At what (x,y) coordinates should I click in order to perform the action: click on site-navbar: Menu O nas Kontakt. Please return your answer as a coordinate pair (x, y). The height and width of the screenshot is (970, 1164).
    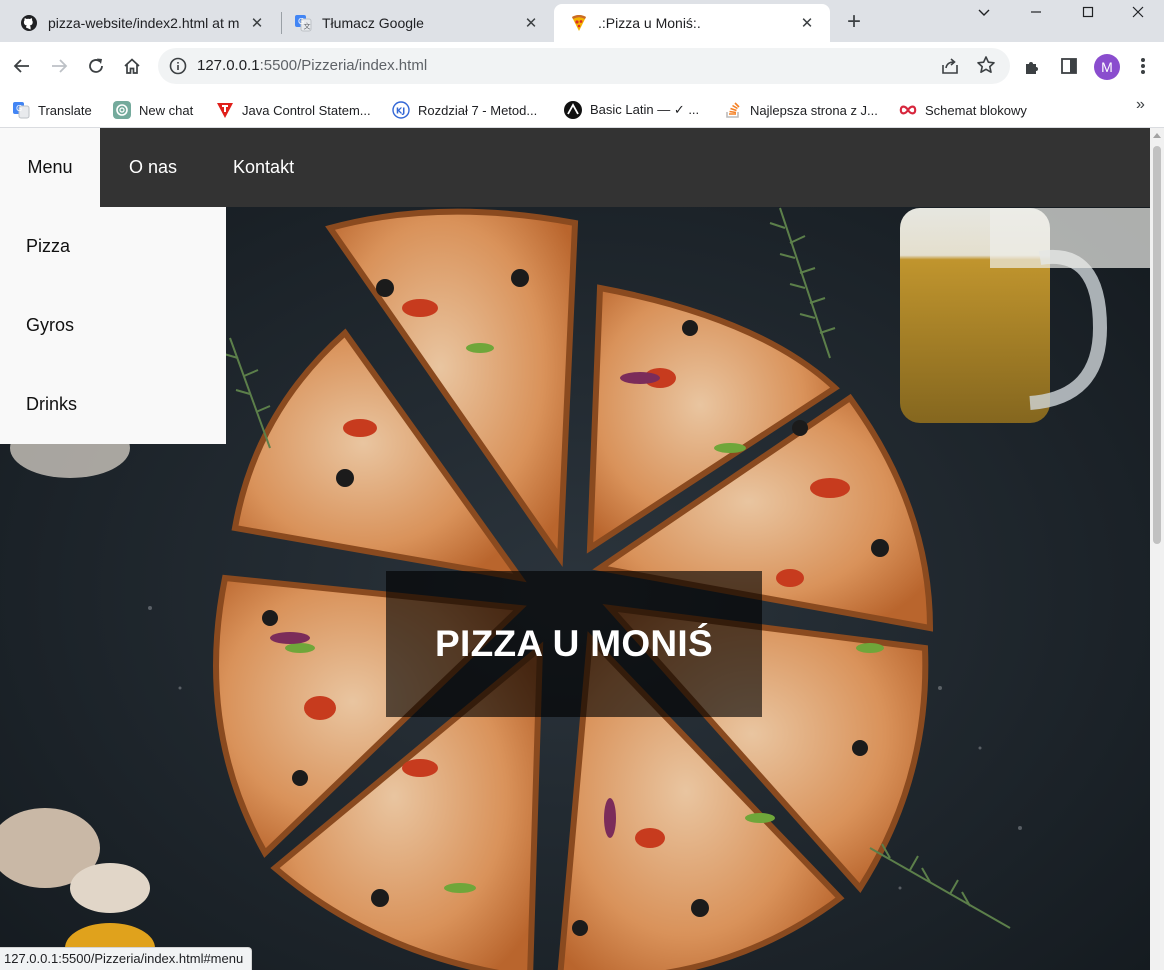
    Looking at the image, I should click on (575, 167).